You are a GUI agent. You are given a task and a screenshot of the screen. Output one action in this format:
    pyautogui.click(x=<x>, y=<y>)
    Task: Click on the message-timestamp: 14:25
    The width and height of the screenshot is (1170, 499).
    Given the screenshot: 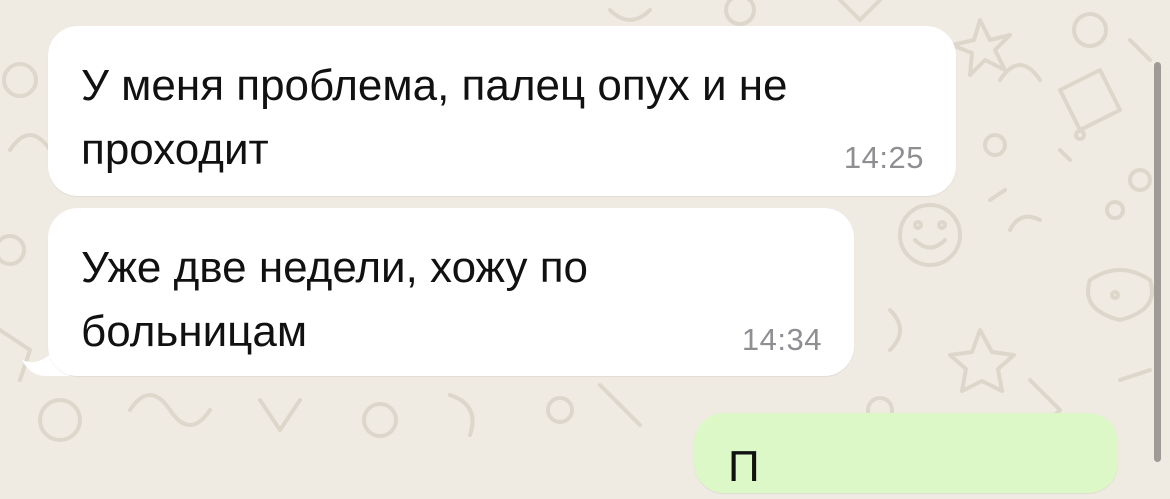 What is the action you would take?
    pyautogui.click(x=883, y=157)
    